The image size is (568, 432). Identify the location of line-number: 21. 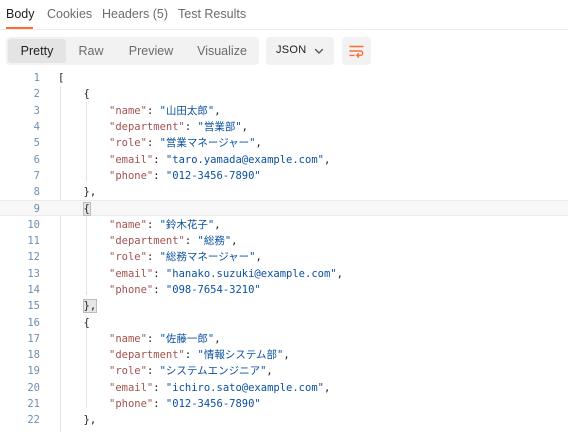
(33, 404).